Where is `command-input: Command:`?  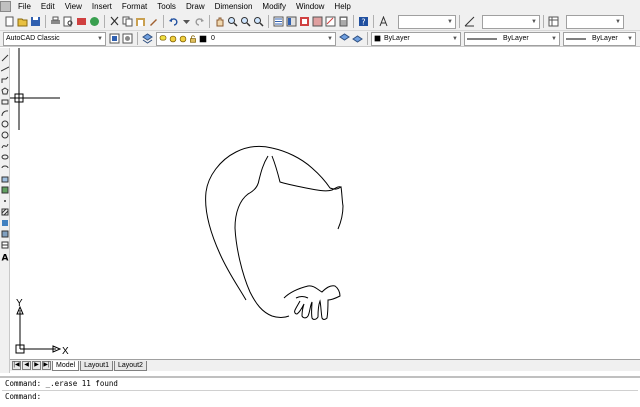 command-input: Command: is located at coordinates (320, 397).